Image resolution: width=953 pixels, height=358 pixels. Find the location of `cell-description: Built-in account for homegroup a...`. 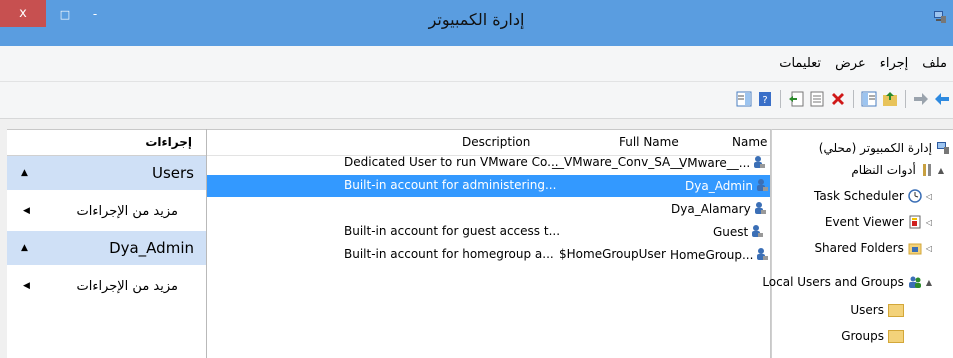

cell-description: Built-in account for homegroup a... is located at coordinates (449, 254).